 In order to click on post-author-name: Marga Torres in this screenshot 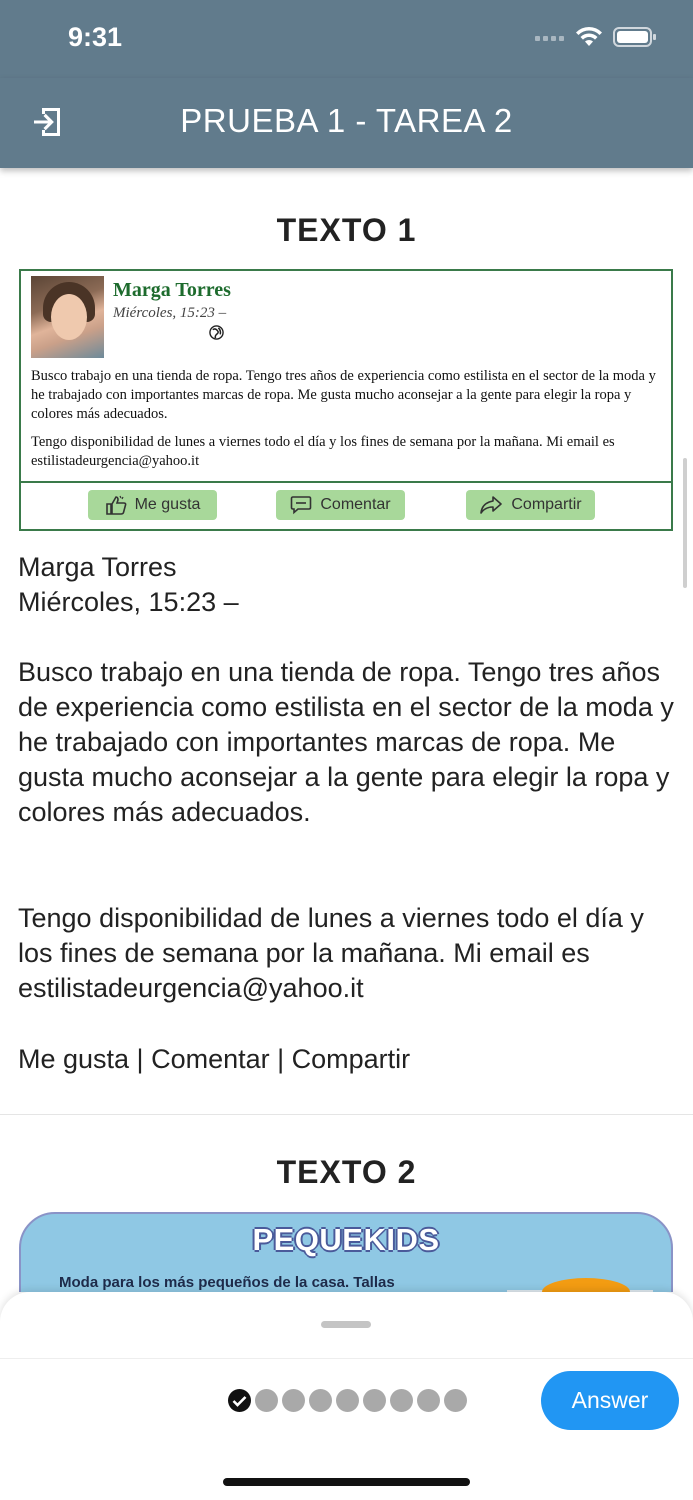, I will do `click(172, 290)`.